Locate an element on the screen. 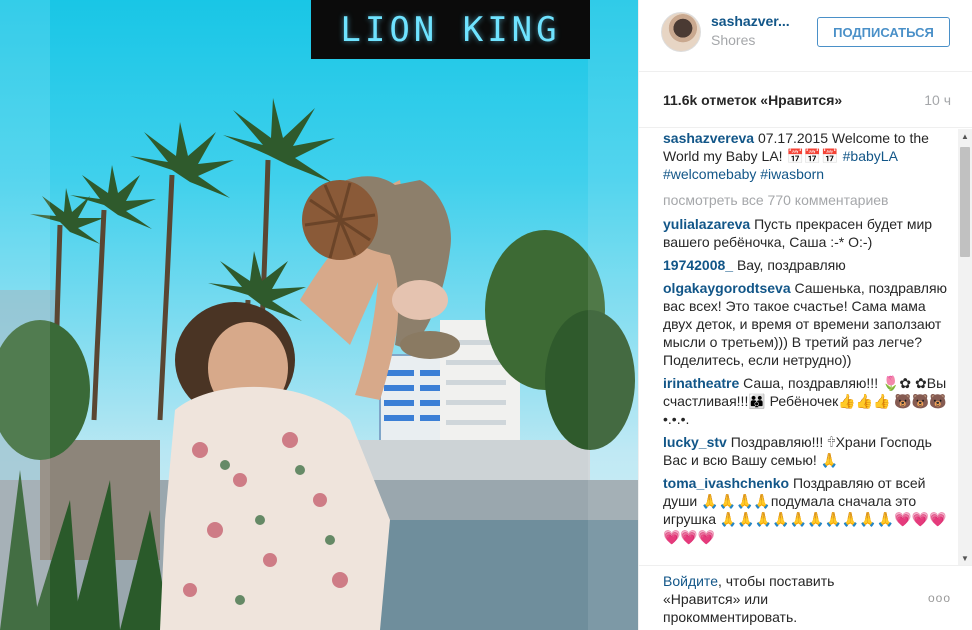 The height and width of the screenshot is (630, 972). comment-username: 19742008_ is located at coordinates (698, 265).